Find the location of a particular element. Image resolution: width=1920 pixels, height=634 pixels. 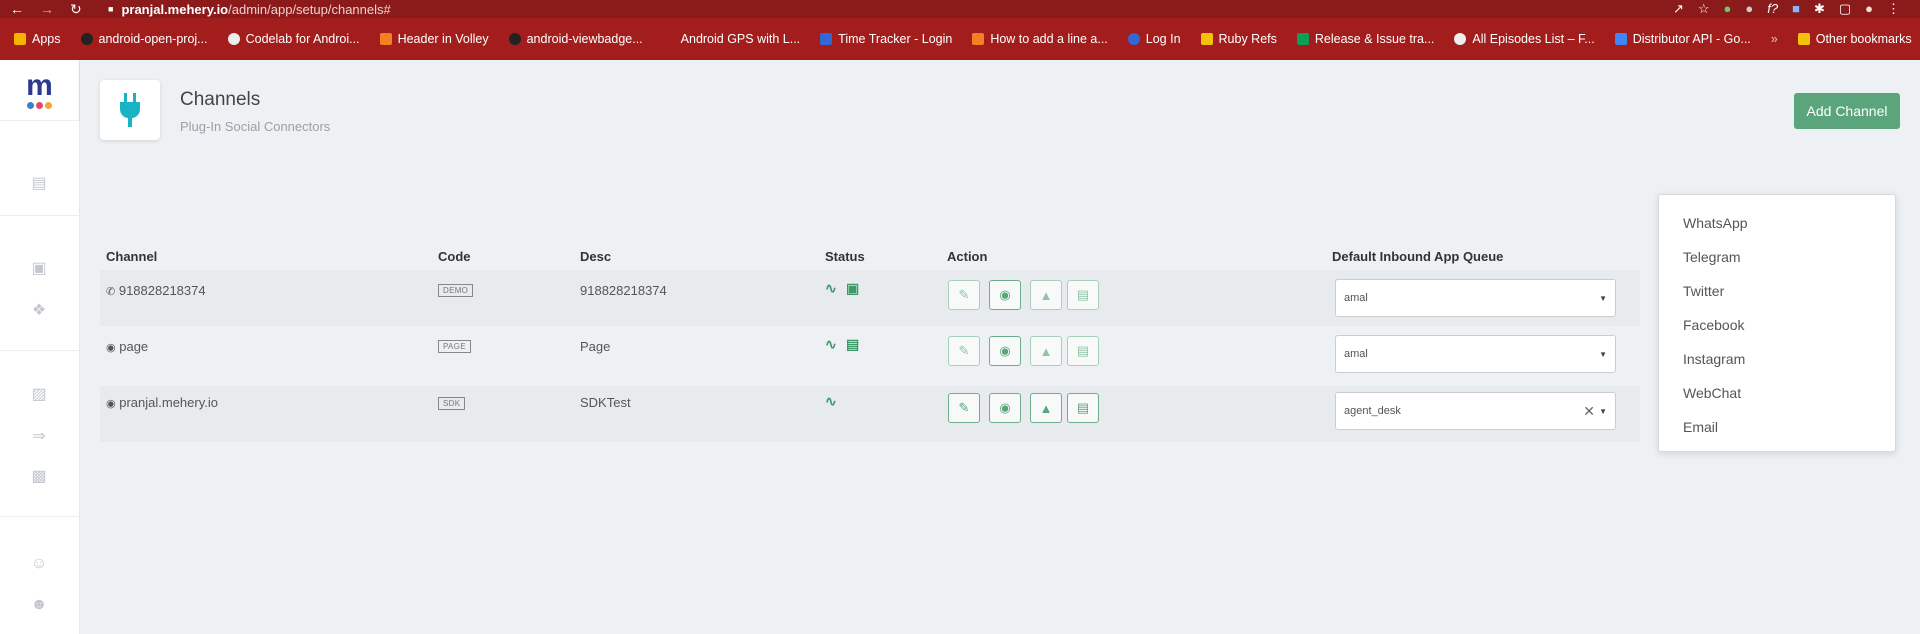

row-desc: Page is located at coordinates (595, 346).